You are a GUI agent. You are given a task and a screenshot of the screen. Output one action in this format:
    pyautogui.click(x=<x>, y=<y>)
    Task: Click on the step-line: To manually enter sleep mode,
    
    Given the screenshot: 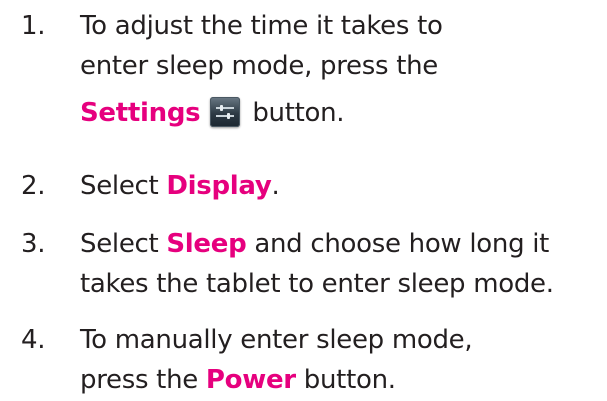 What is the action you would take?
    pyautogui.click(x=276, y=340)
    